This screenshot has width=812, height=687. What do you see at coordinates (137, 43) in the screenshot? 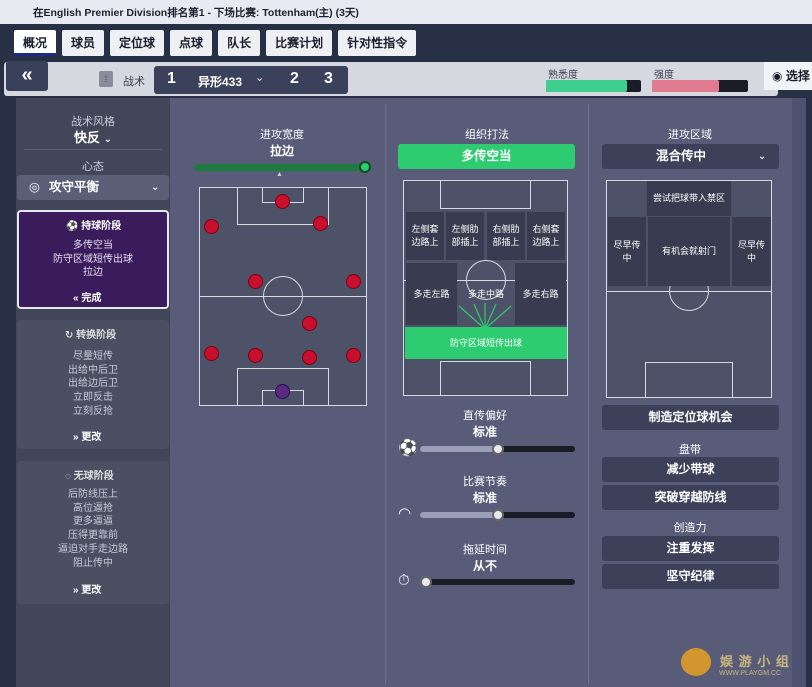
I see `tab-set-pieces: 定位球` at bounding box center [137, 43].